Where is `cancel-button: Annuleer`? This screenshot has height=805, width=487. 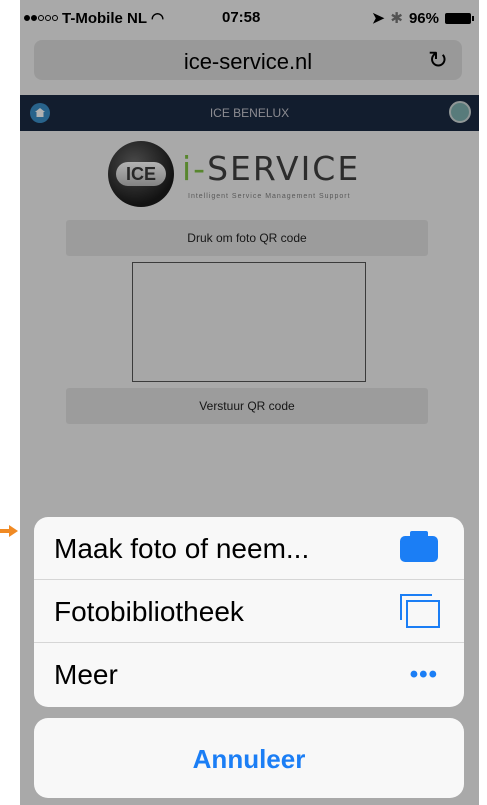 cancel-button: Annuleer is located at coordinates (249, 758).